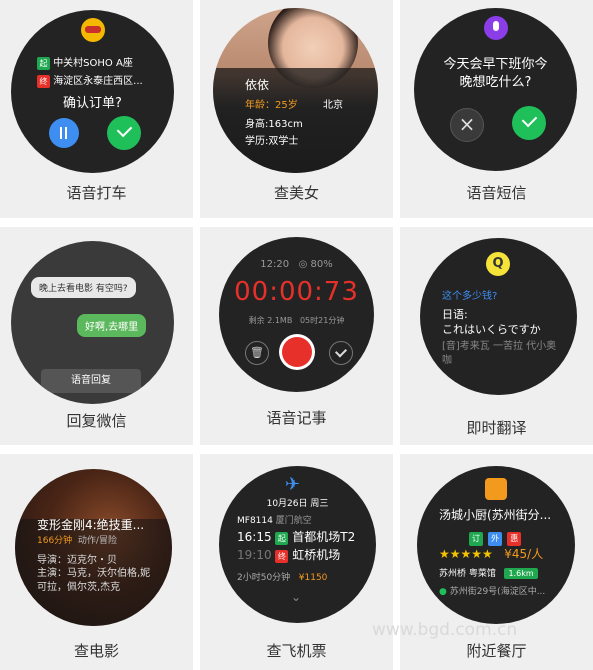 This screenshot has width=593, height=670. I want to click on takeout-tag: 外, so click(495, 539).